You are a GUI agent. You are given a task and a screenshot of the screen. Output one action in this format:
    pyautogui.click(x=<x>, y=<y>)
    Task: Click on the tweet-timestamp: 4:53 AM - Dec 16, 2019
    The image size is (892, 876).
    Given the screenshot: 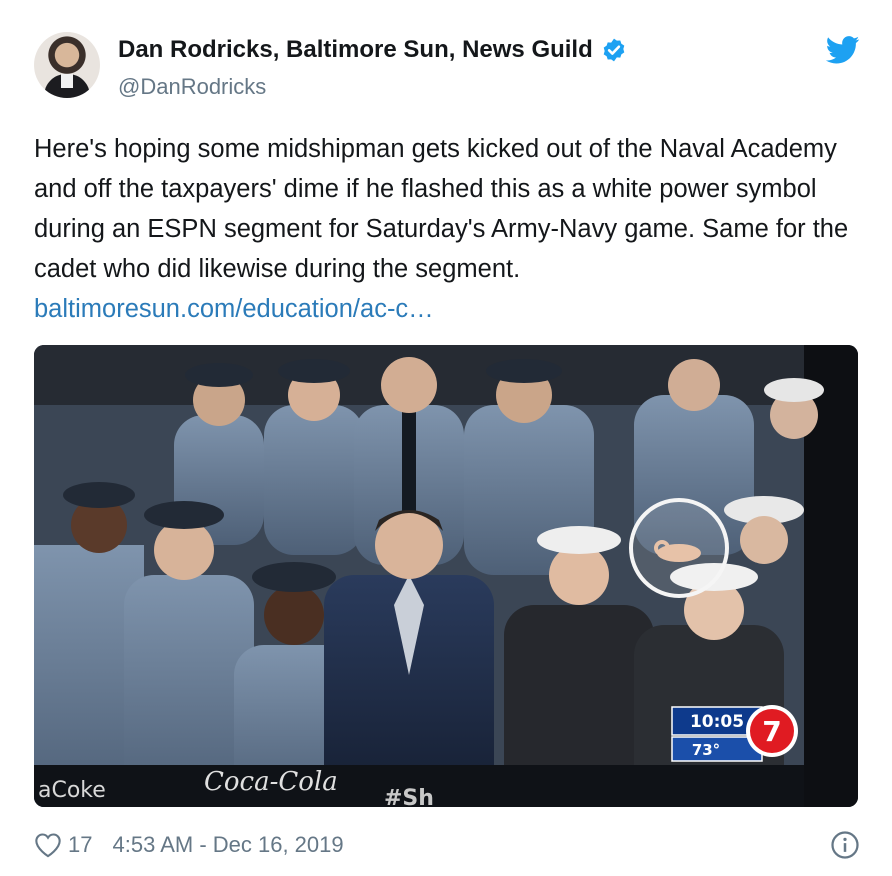 What is the action you would take?
    pyautogui.click(x=227, y=845)
    